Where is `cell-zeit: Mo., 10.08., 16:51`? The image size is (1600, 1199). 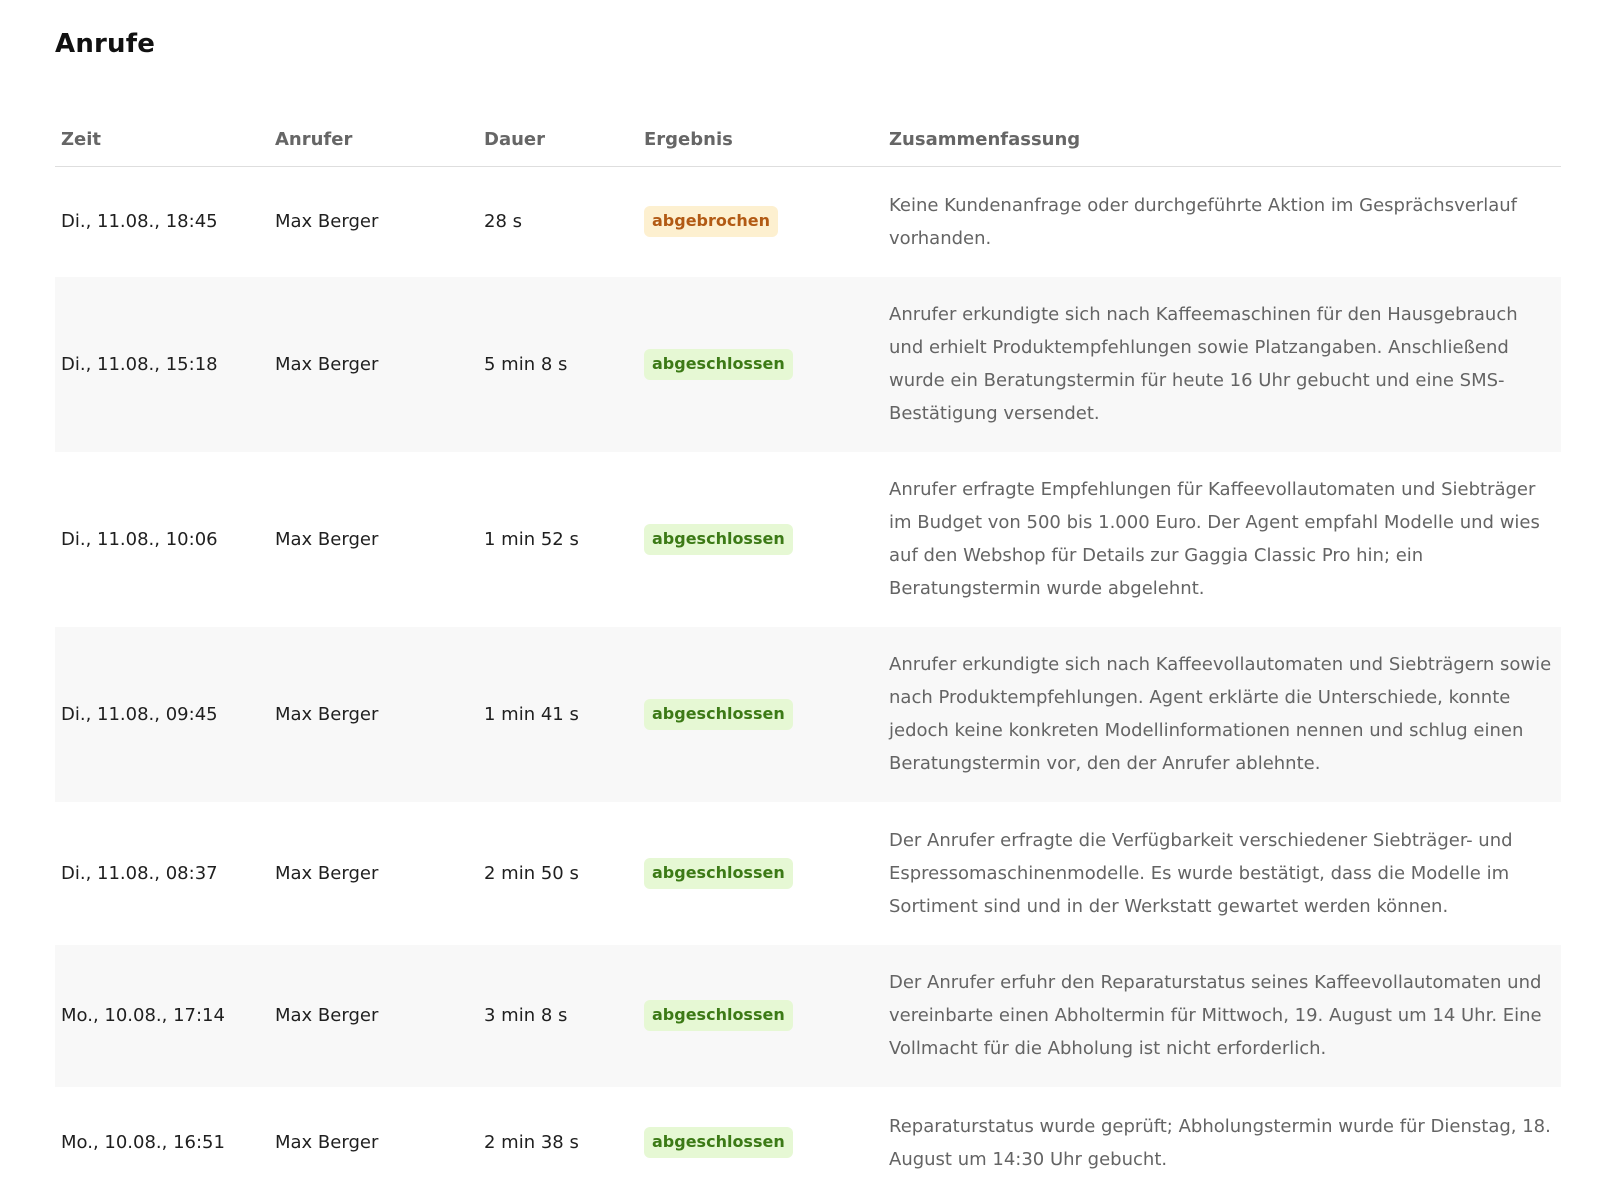
cell-zeit: Mo., 10.08., 16:51 is located at coordinates (143, 1142).